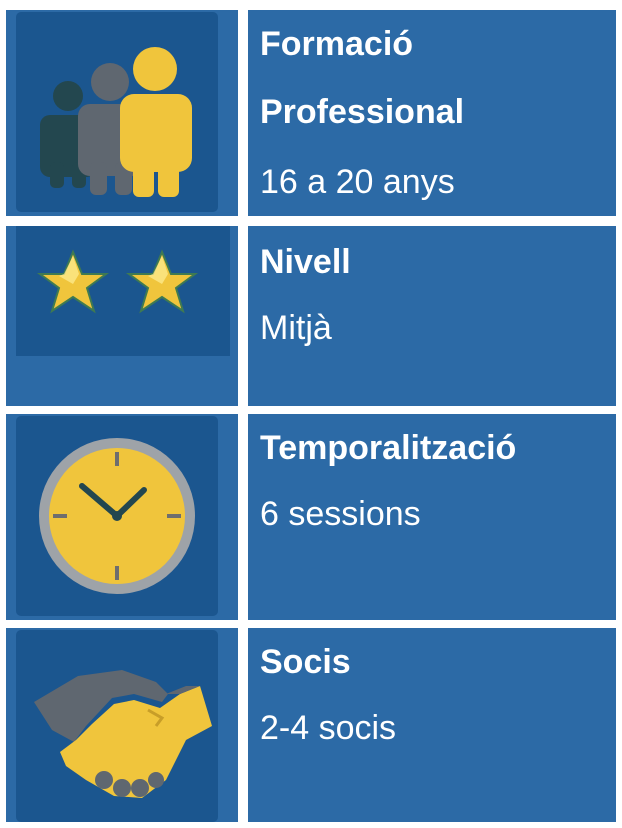  What do you see at coordinates (362, 112) in the screenshot?
I see `card-title-line2: Professional` at bounding box center [362, 112].